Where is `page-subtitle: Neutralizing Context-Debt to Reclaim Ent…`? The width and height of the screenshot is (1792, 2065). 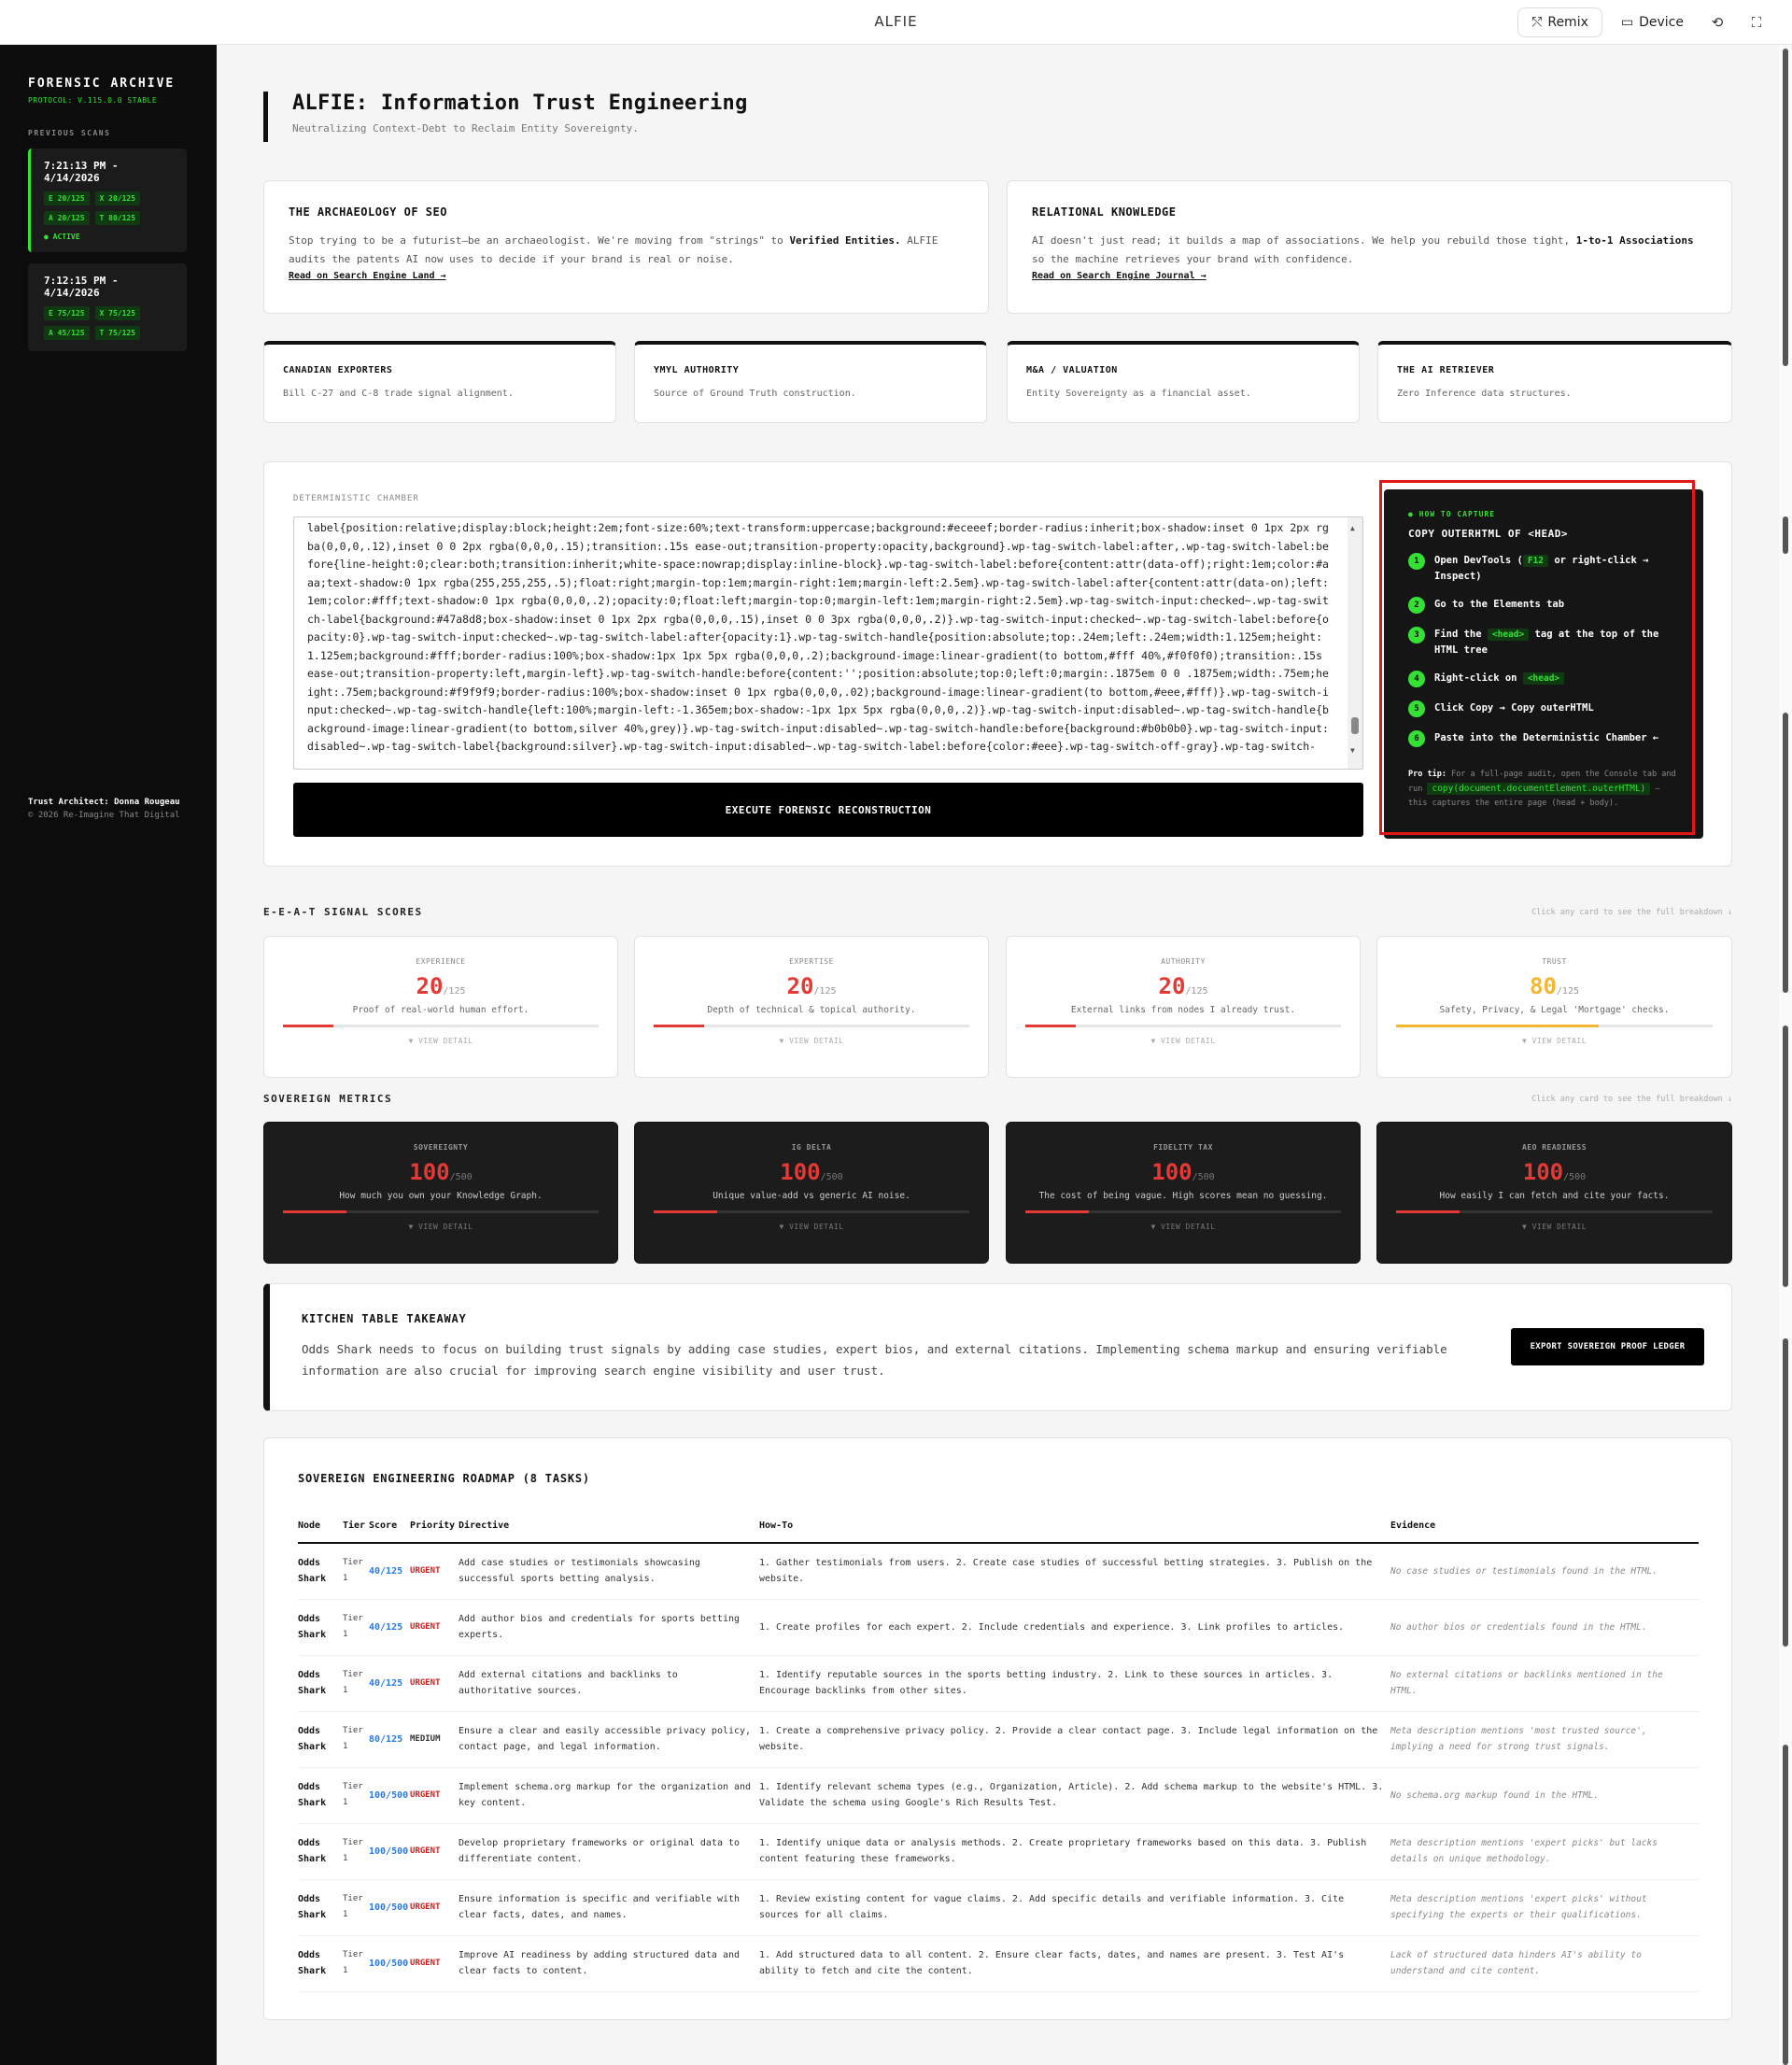 page-subtitle: Neutralizing Context-Debt to Reclaim Ent… is located at coordinates (465, 128).